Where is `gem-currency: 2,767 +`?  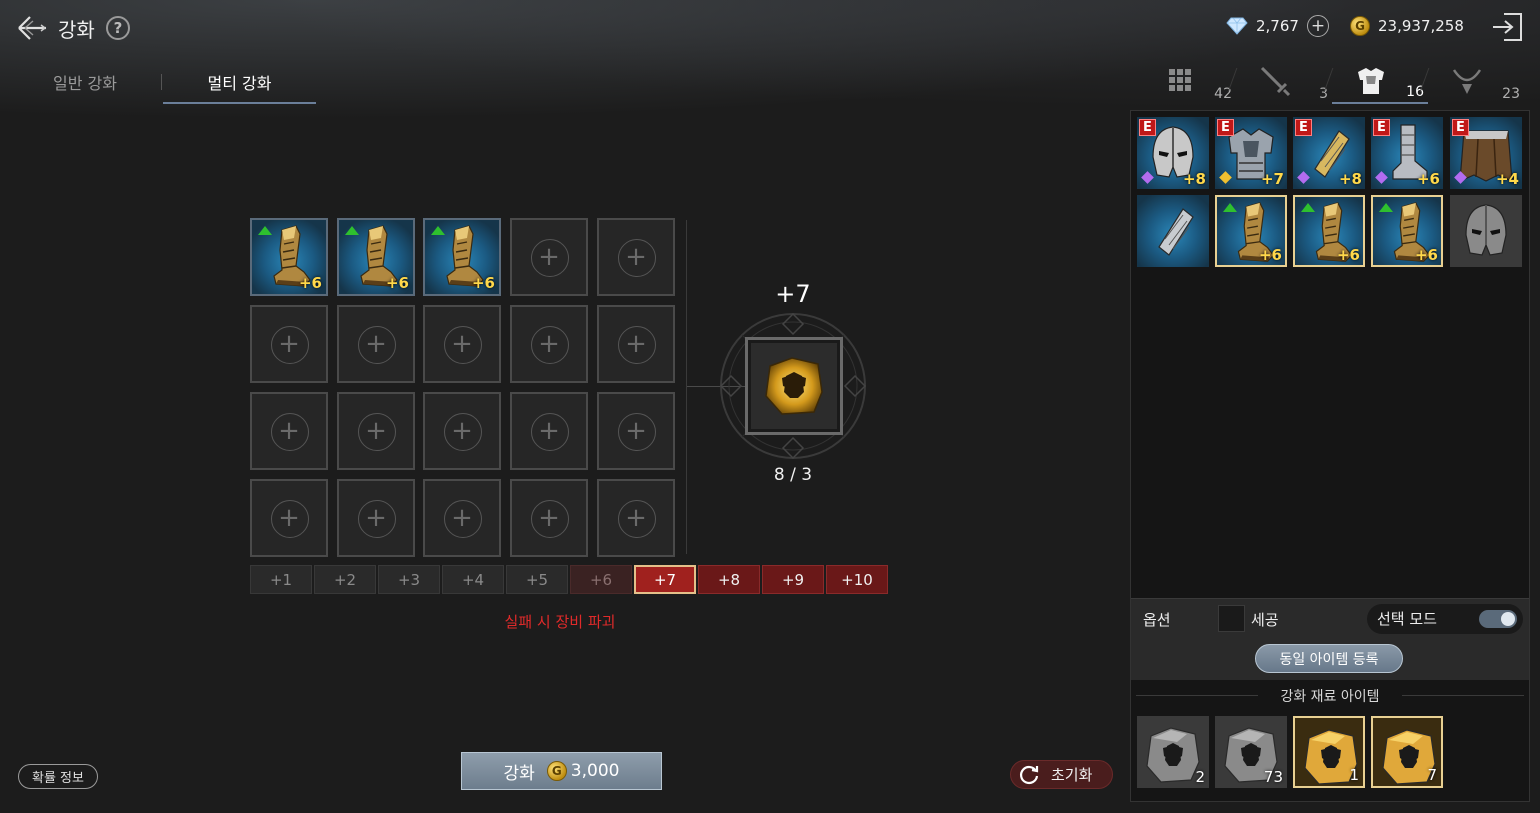
gem-currency: 2,767 + is located at coordinates (1277, 26).